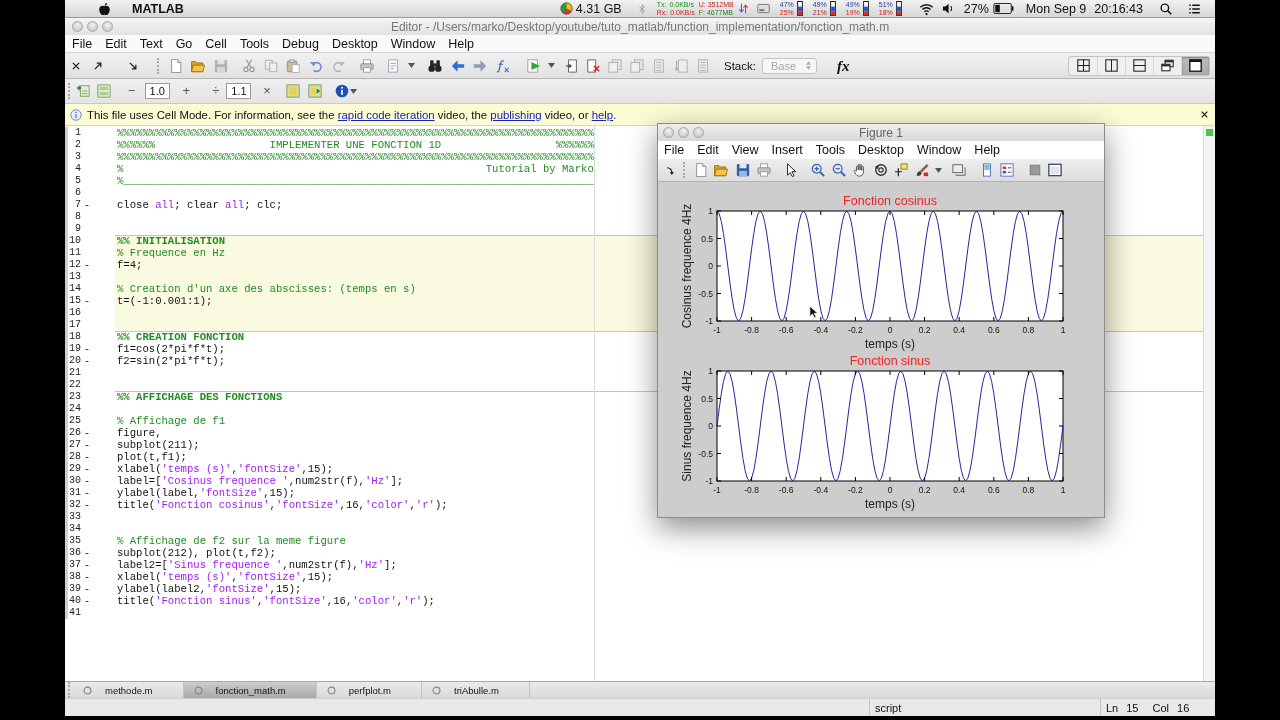 This screenshot has width=1280, height=720. I want to click on menu-item: Go, so click(184, 43).